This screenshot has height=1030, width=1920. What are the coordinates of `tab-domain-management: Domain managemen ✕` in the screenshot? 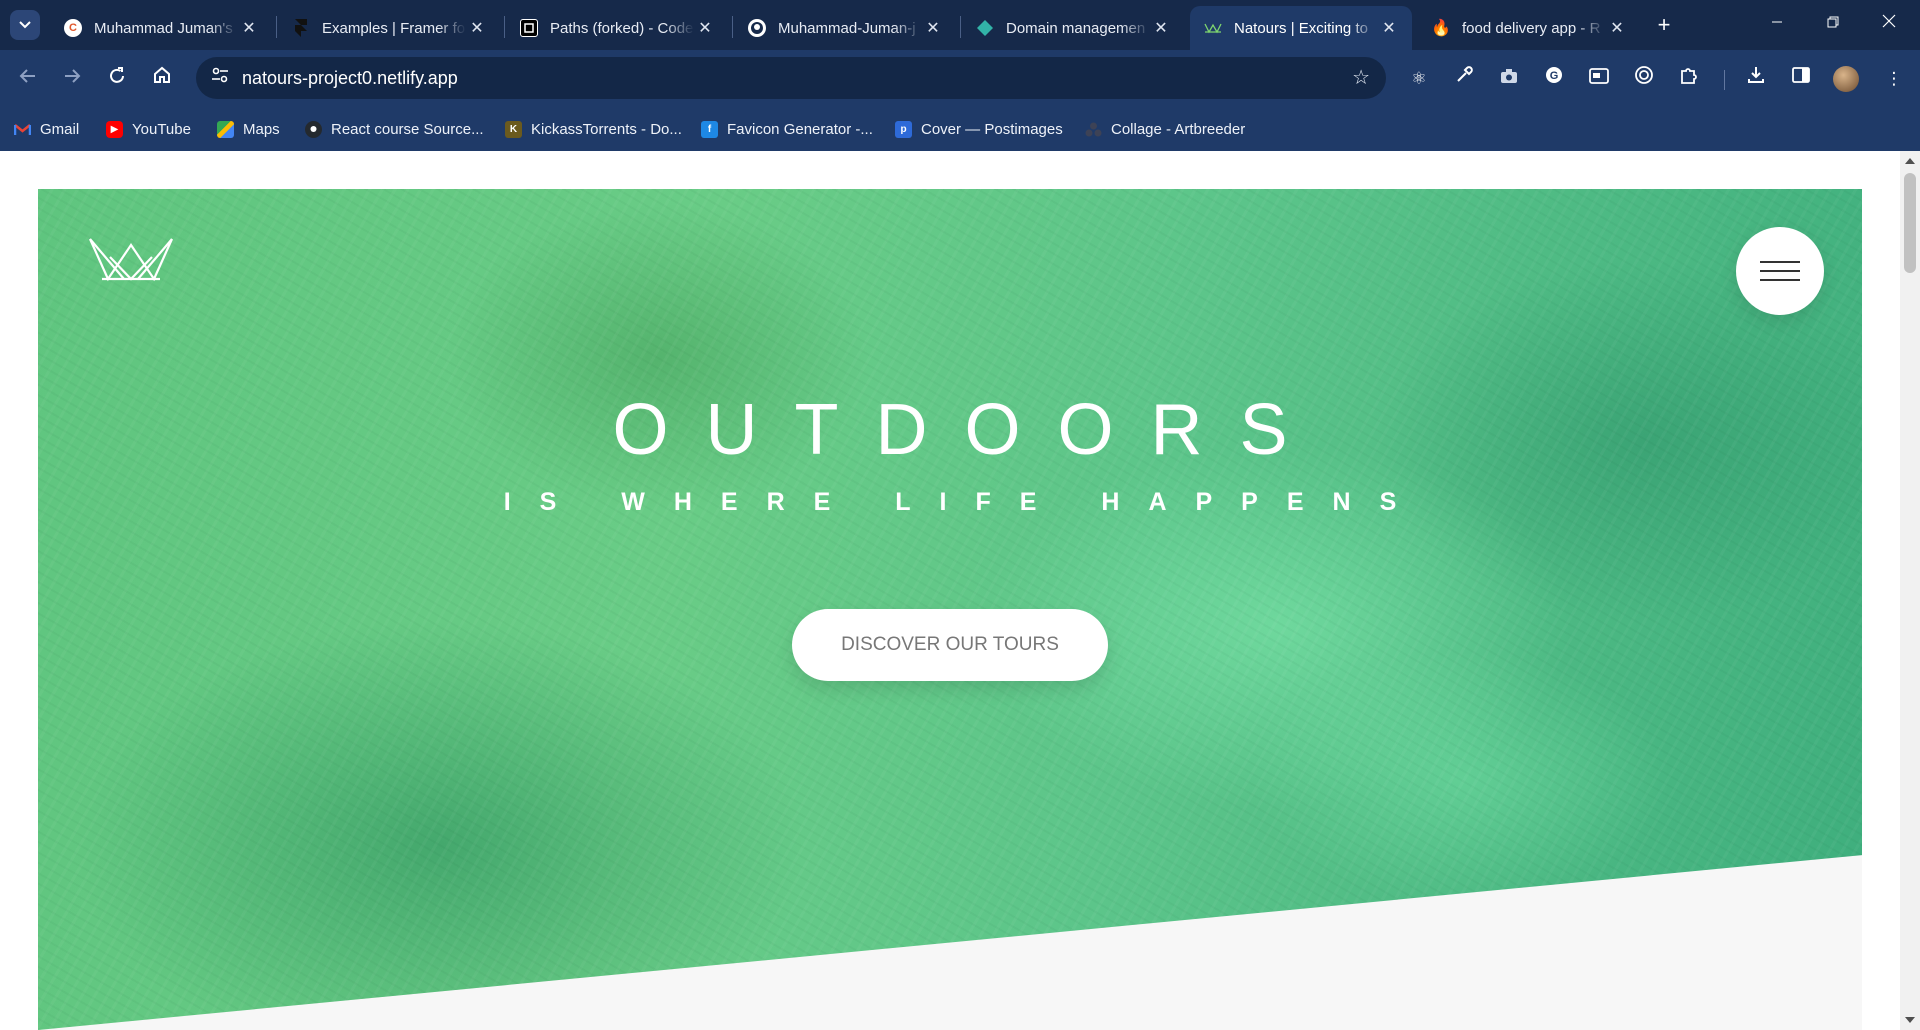 It's located at (1073, 28).